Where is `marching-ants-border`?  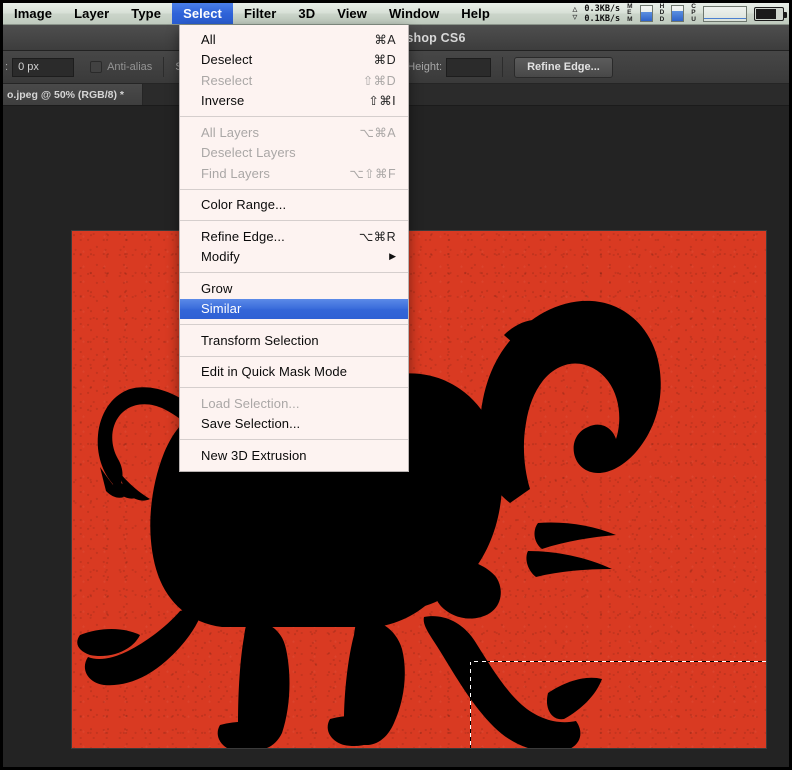
marching-ants-border is located at coordinates (618, 704).